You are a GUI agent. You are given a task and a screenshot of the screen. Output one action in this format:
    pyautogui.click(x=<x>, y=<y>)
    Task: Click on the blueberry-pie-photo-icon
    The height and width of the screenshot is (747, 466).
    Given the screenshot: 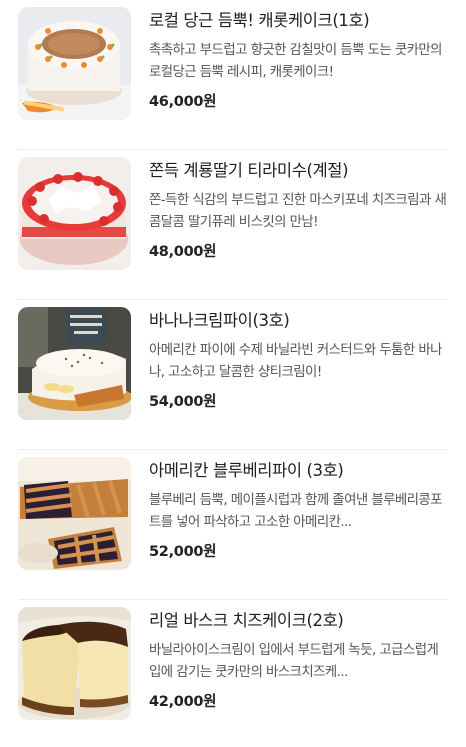 What is the action you would take?
    pyautogui.click(x=74, y=513)
    